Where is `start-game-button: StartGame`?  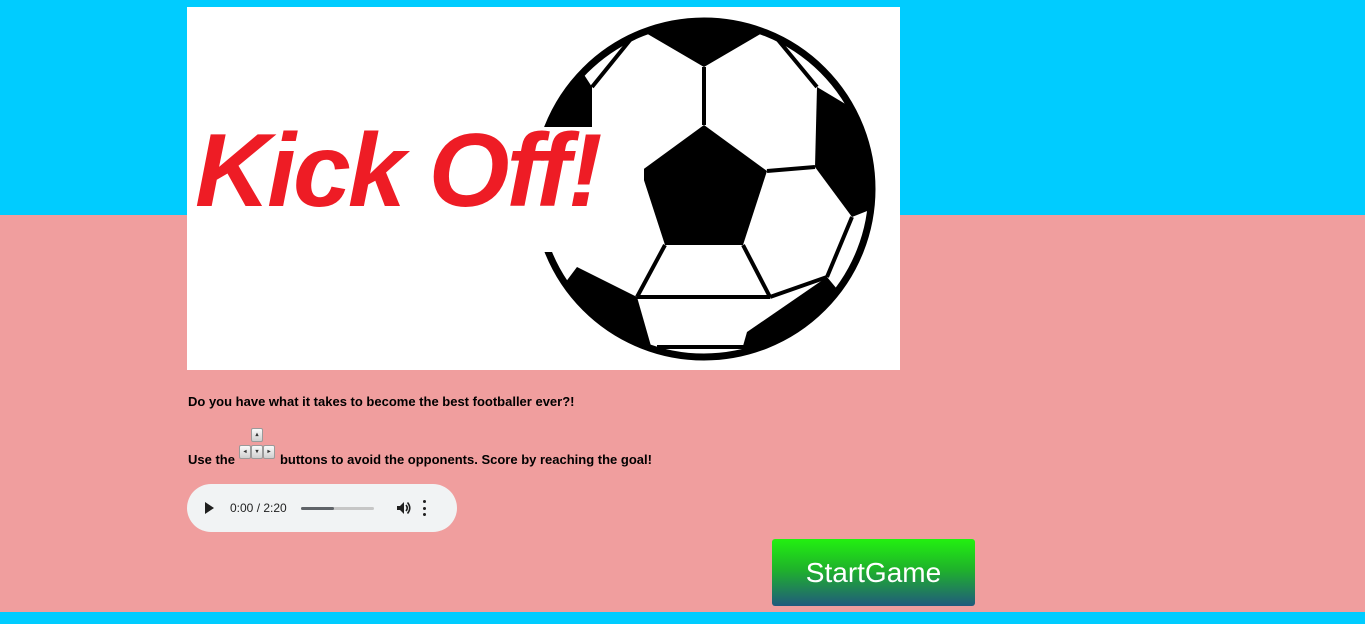
start-game-button: StartGame is located at coordinates (873, 572).